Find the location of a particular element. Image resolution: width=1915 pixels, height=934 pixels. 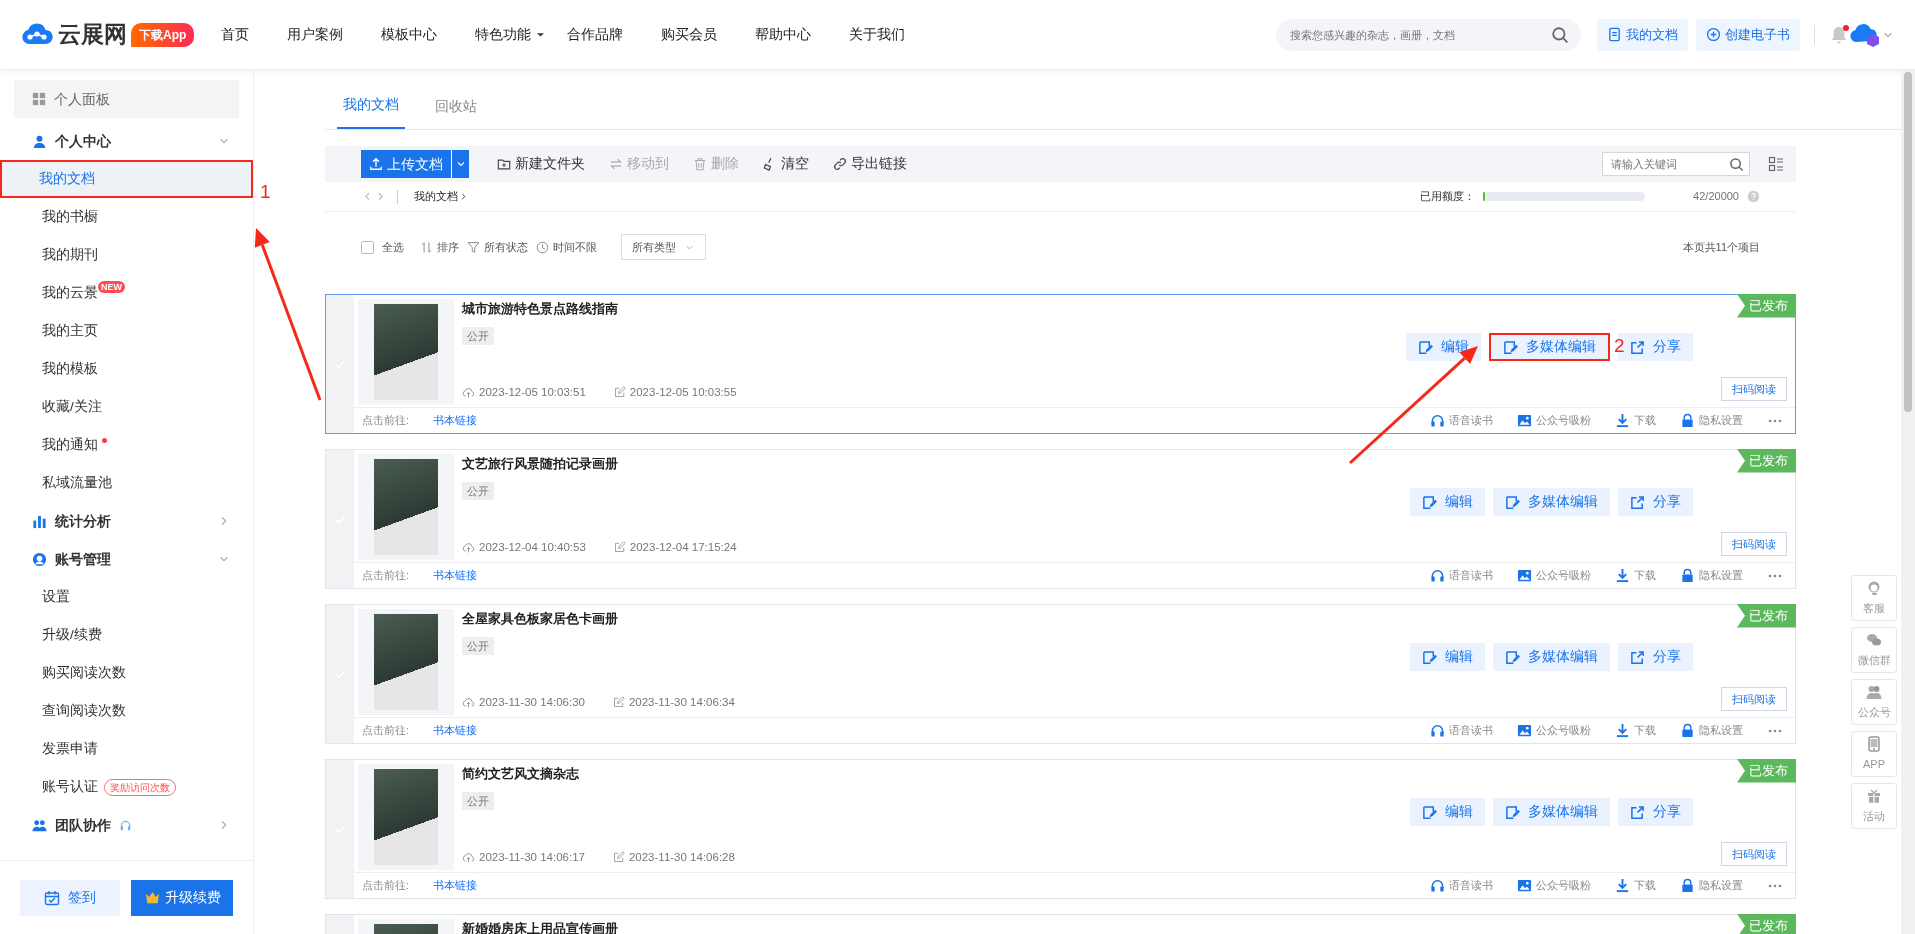

nav-link: 模板中心 is located at coordinates (409, 34).